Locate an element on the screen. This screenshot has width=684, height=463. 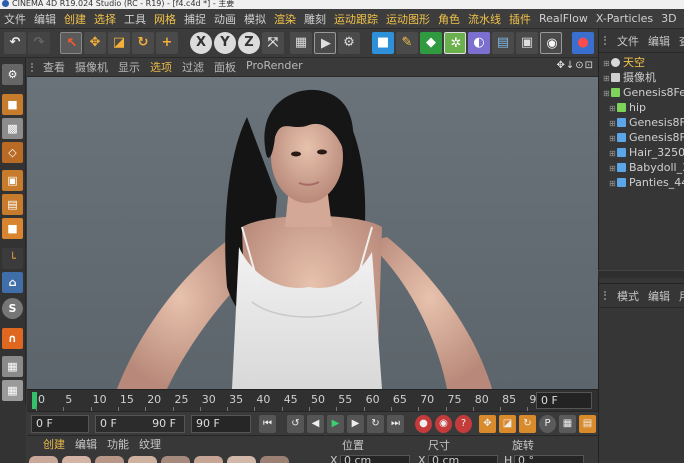
menu-item: 雕刻 is located at coordinates (315, 19).